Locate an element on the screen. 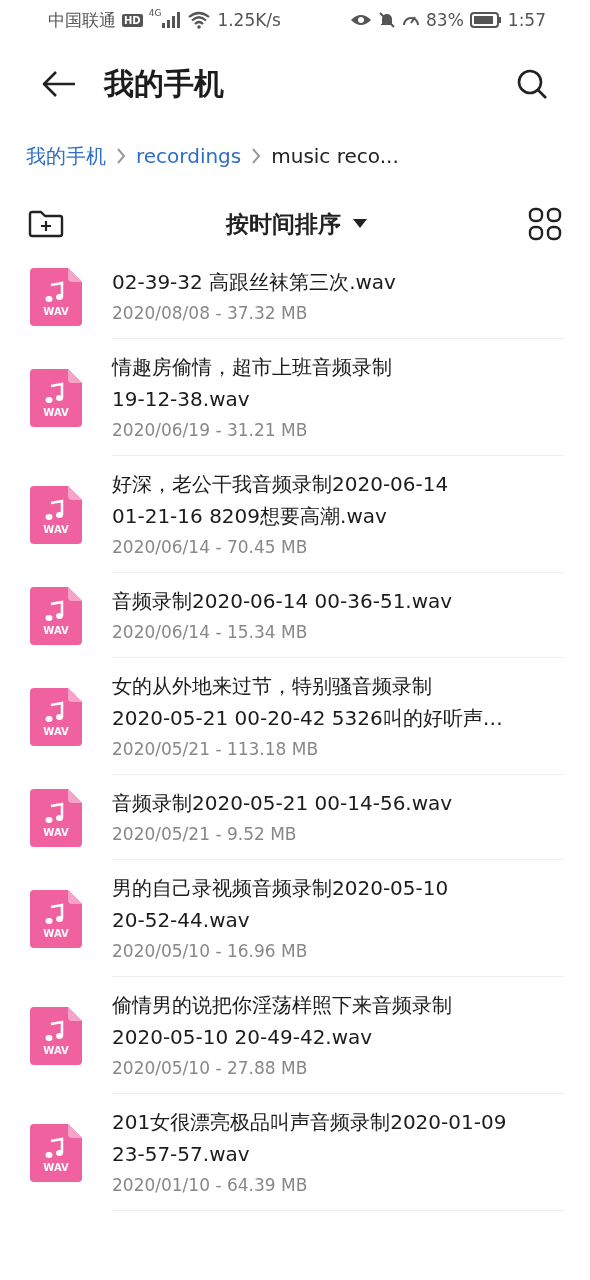  file-date-size: 2020/01/10 - 64.39 MB is located at coordinates (210, 1185).